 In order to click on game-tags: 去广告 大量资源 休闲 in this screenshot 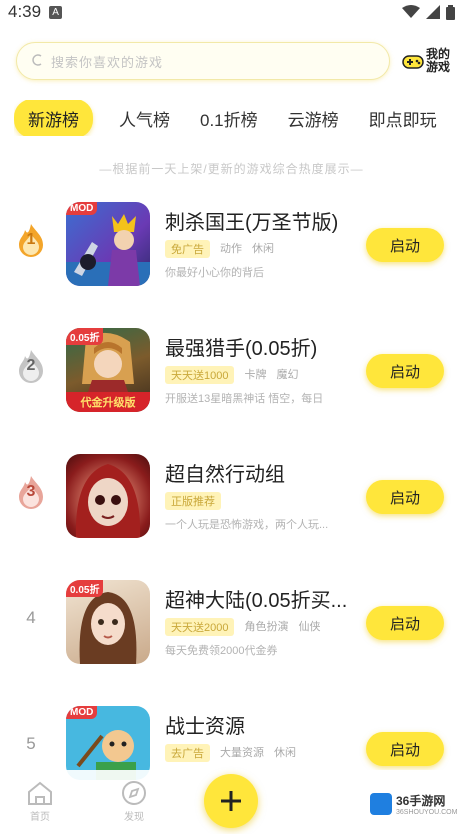, I will do `click(230, 753)`.